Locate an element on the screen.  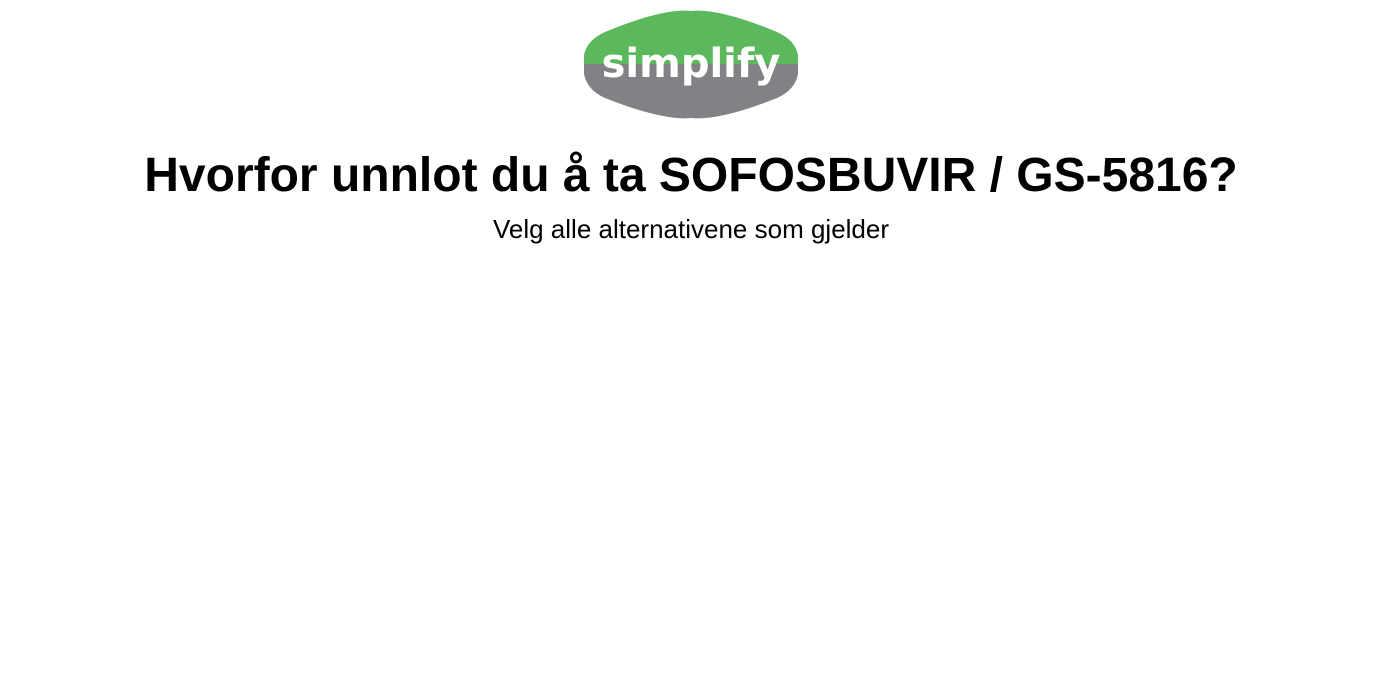
logo-badge: simplify is located at coordinates (691, 64).